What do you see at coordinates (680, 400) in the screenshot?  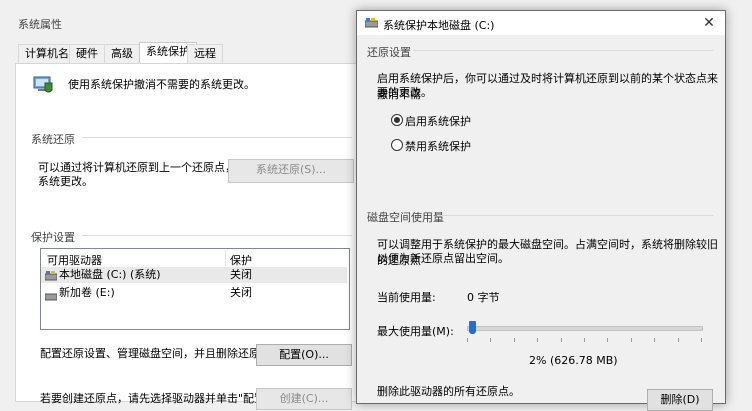 I see `delete-button: 删除(D)` at bounding box center [680, 400].